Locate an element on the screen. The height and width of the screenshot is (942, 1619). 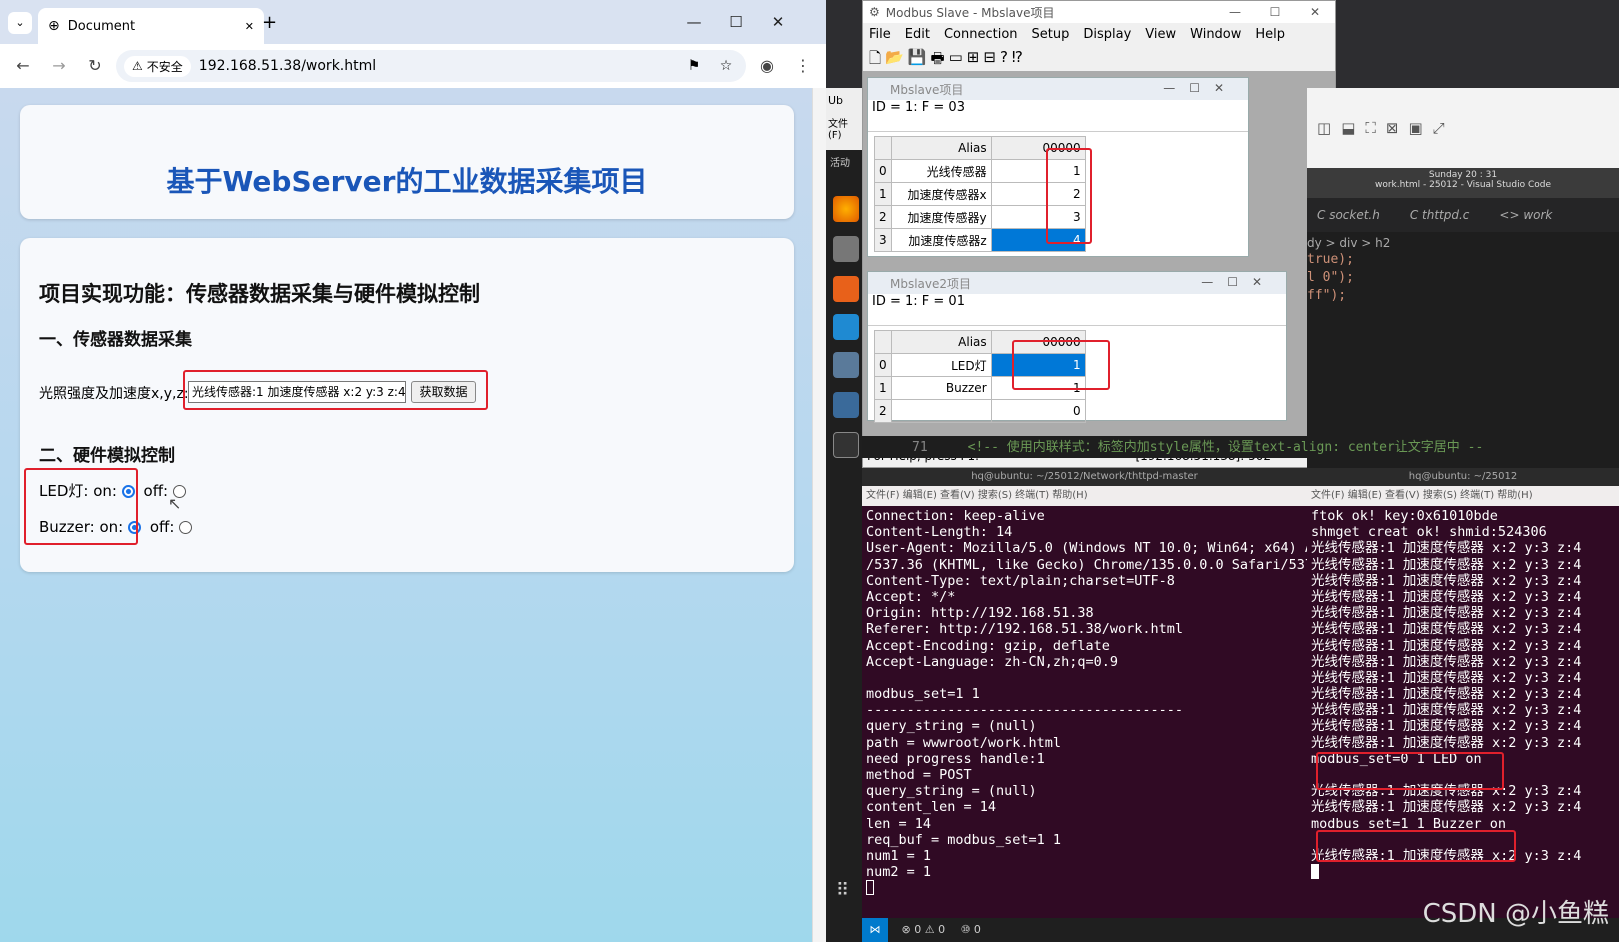
url-text: 192.168.51.38/work.html is located at coordinates (436, 66).